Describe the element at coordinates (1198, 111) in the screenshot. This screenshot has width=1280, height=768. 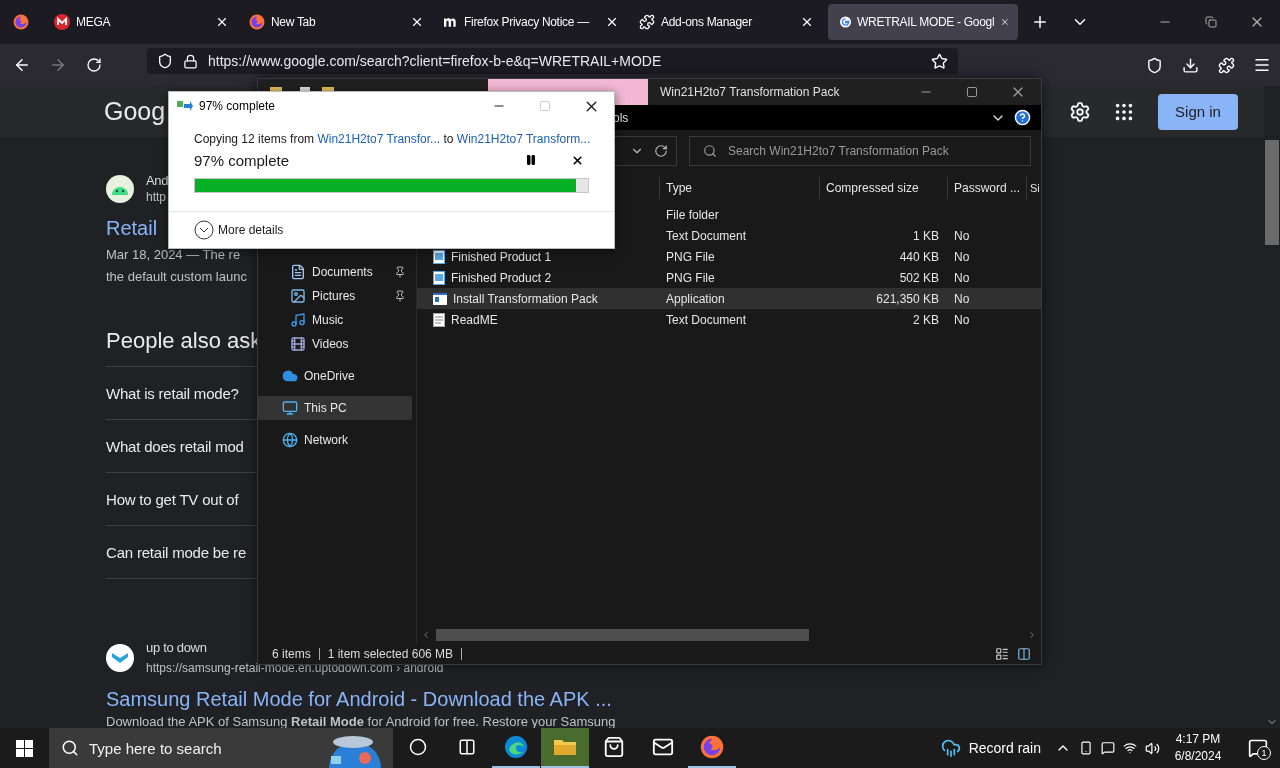
I see `sign-in-button: Sign in` at that location.